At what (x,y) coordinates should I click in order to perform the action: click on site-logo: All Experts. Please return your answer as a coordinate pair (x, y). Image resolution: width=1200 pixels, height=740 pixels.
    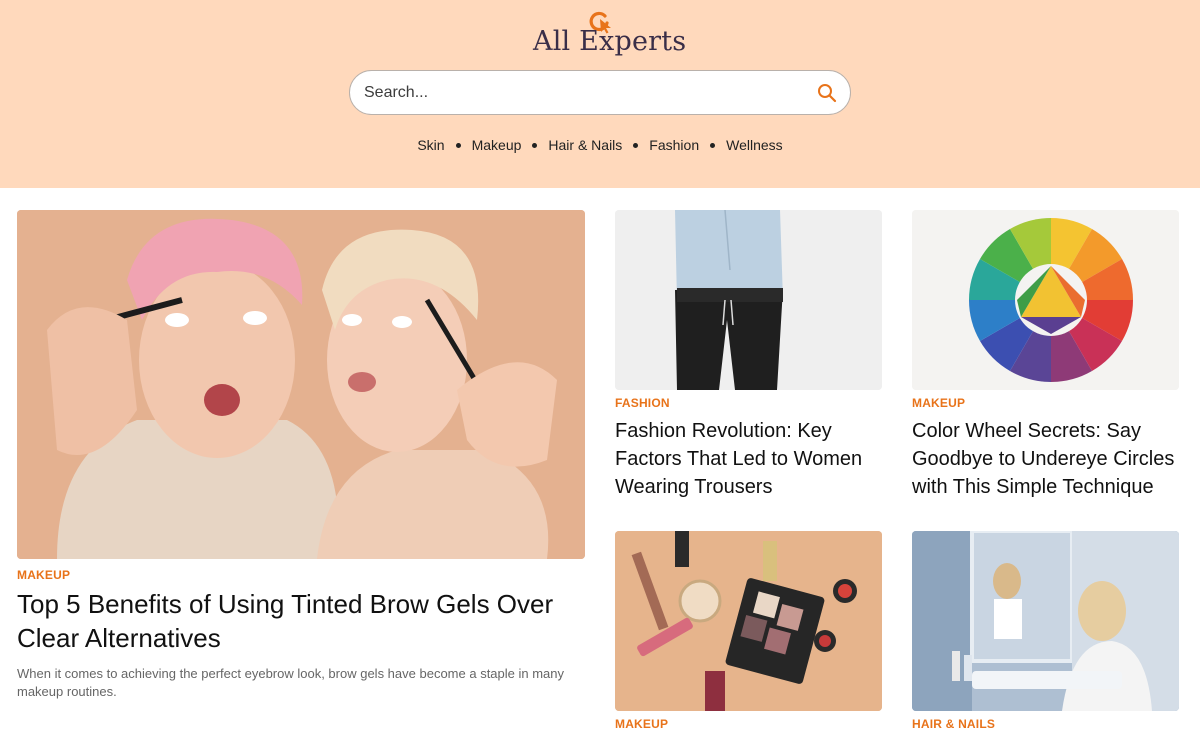
    Looking at the image, I should click on (609, 35).